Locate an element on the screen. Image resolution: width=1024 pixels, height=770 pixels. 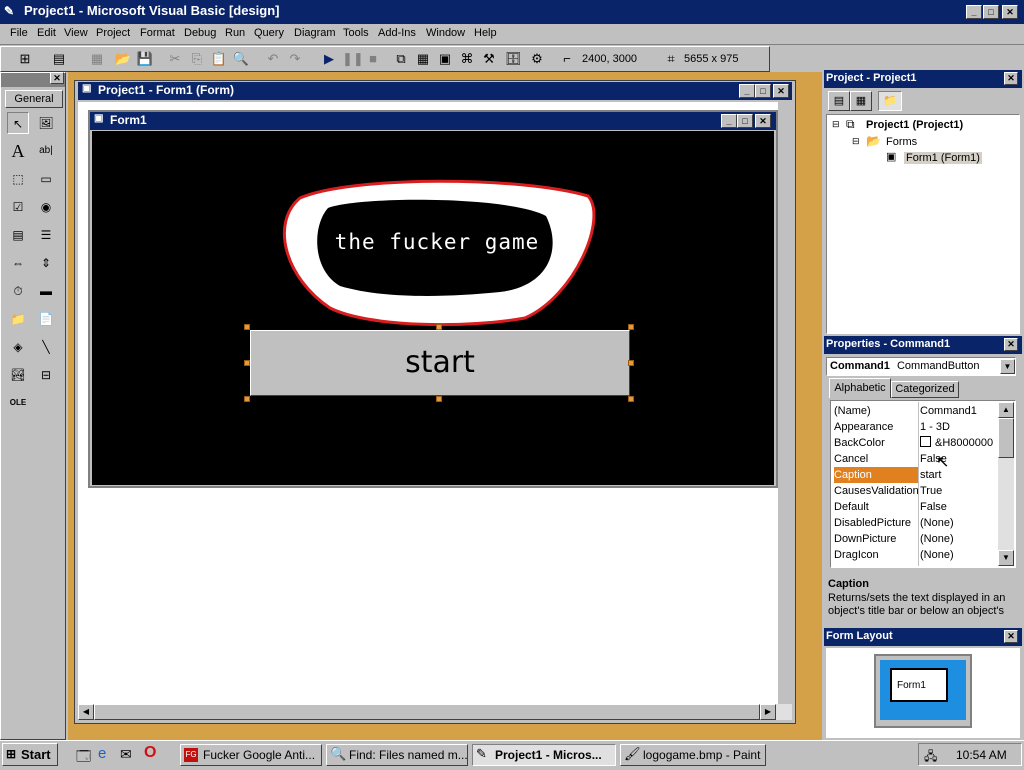
add-project-icon: ⊞ is located at coordinates (25, 59).